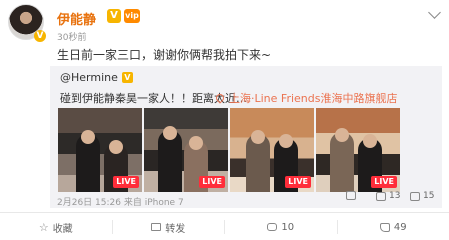 The image size is (449, 240). I want to click on favorite-button: ☆ 收藏, so click(56, 227).